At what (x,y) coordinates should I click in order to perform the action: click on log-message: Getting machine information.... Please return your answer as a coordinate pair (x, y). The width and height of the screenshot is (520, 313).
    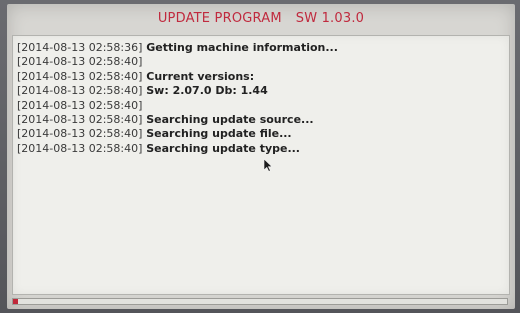
    Looking at the image, I should click on (240, 47).